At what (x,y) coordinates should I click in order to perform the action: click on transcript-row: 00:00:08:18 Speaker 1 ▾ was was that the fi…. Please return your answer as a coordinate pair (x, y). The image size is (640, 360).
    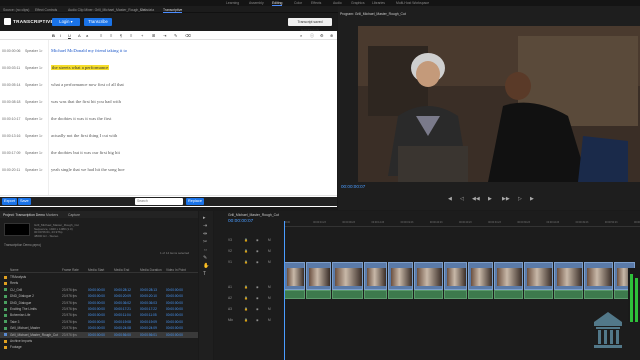
    Looking at the image, I should click on (168, 101).